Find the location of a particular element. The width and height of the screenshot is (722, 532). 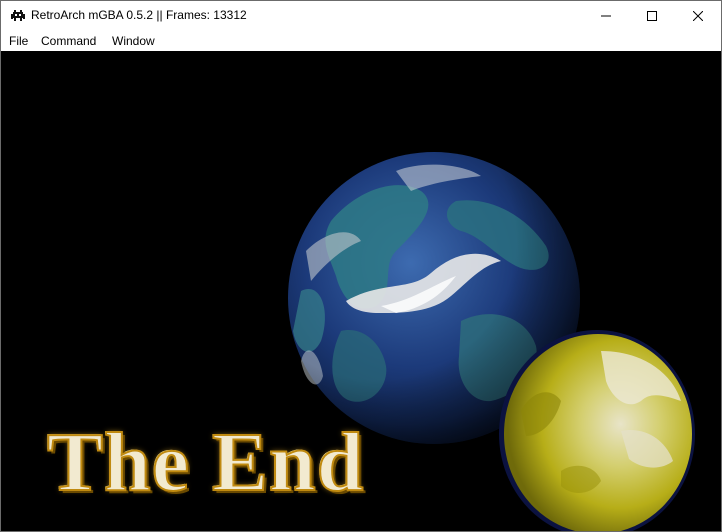

retroarch-invader-icon is located at coordinates (18, 16).